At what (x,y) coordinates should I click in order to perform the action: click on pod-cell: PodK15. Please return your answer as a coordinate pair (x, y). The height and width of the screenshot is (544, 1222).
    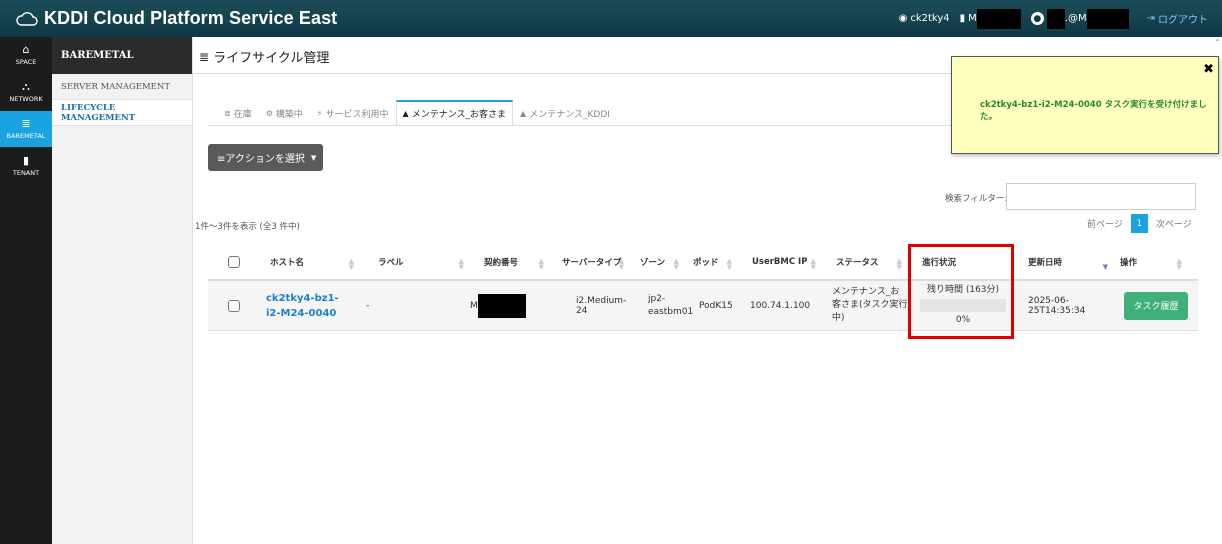
    Looking at the image, I should click on (716, 305).